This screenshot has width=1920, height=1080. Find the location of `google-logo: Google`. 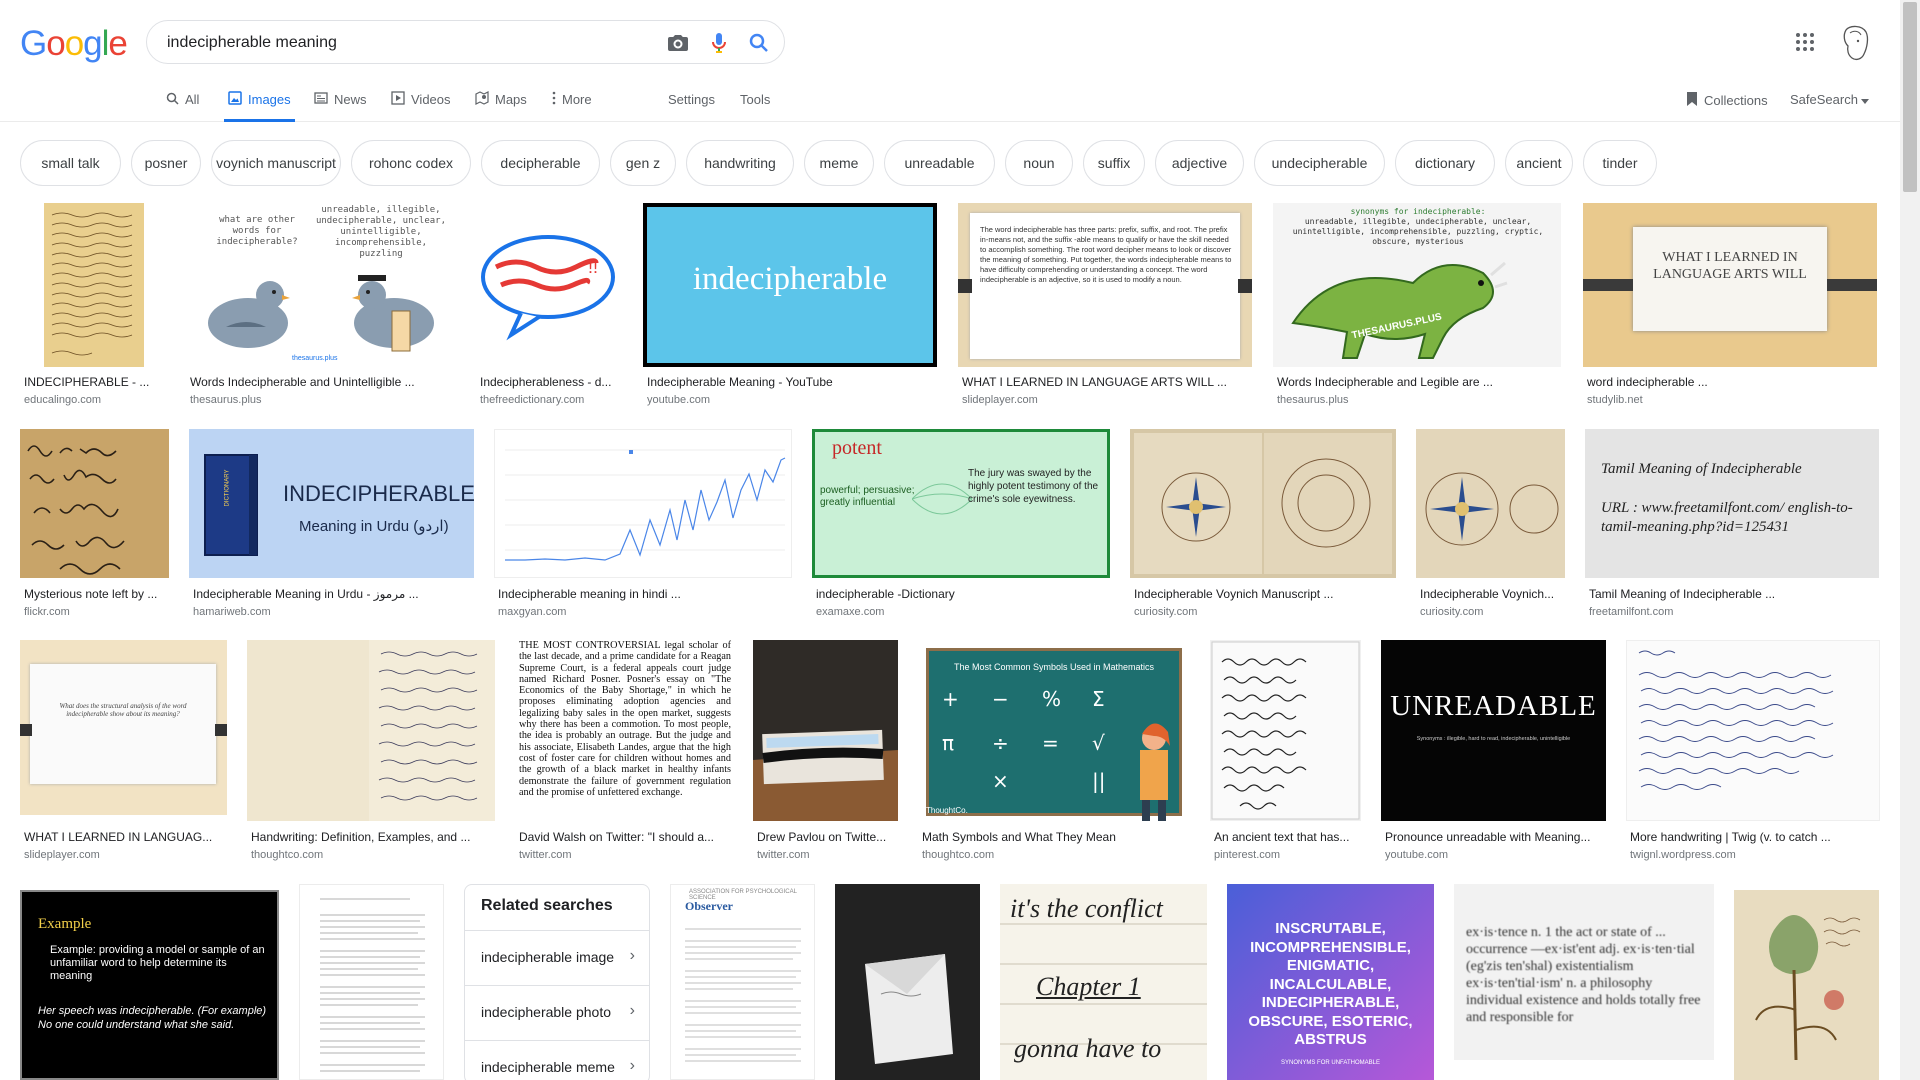

google-logo: Google is located at coordinates (74, 44).